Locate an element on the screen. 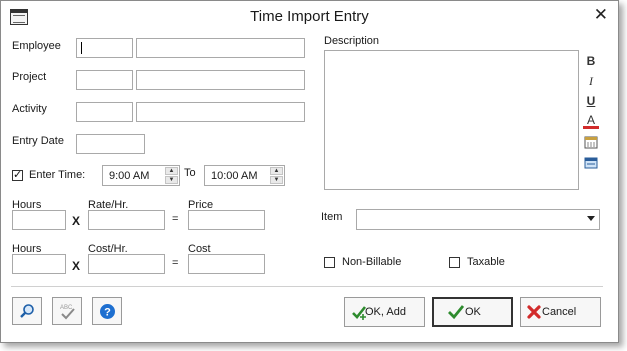 This screenshot has width=627, height=351. ok-add-button: OK, Add is located at coordinates (384, 312).